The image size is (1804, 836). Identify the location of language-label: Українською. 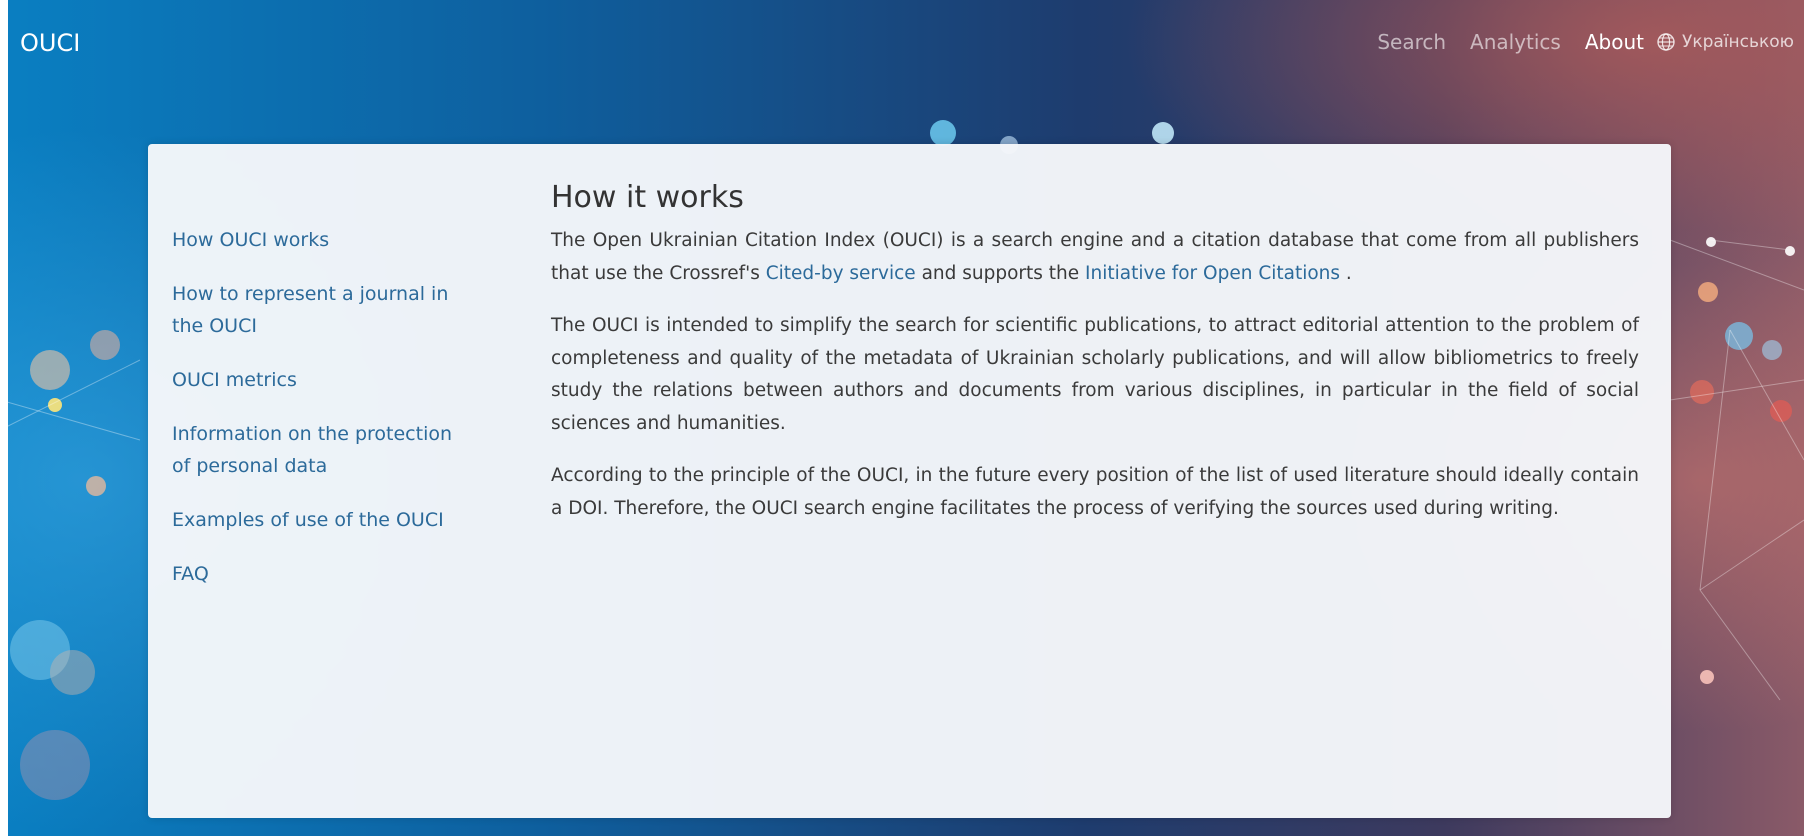
(1737, 42).